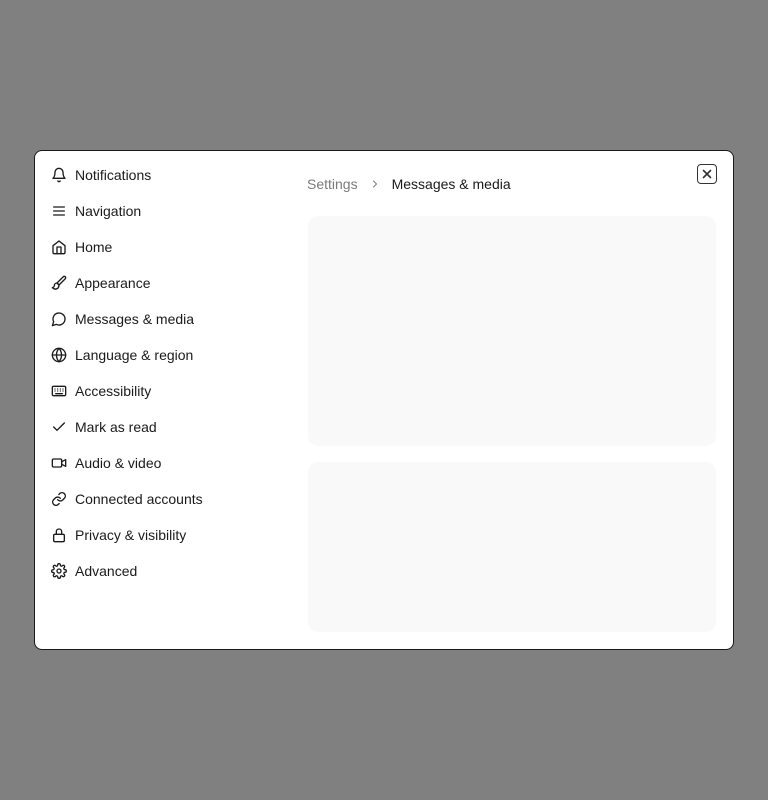 The width and height of the screenshot is (768, 800). What do you see at coordinates (106, 571) in the screenshot?
I see `sidebar-item-label: Advanced` at bounding box center [106, 571].